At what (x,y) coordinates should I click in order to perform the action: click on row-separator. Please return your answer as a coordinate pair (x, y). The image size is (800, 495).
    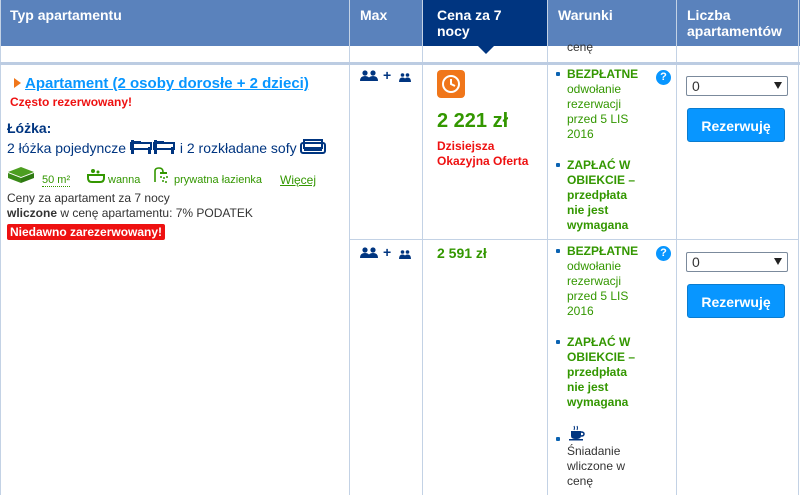
    Looking at the image, I should click on (400, 63).